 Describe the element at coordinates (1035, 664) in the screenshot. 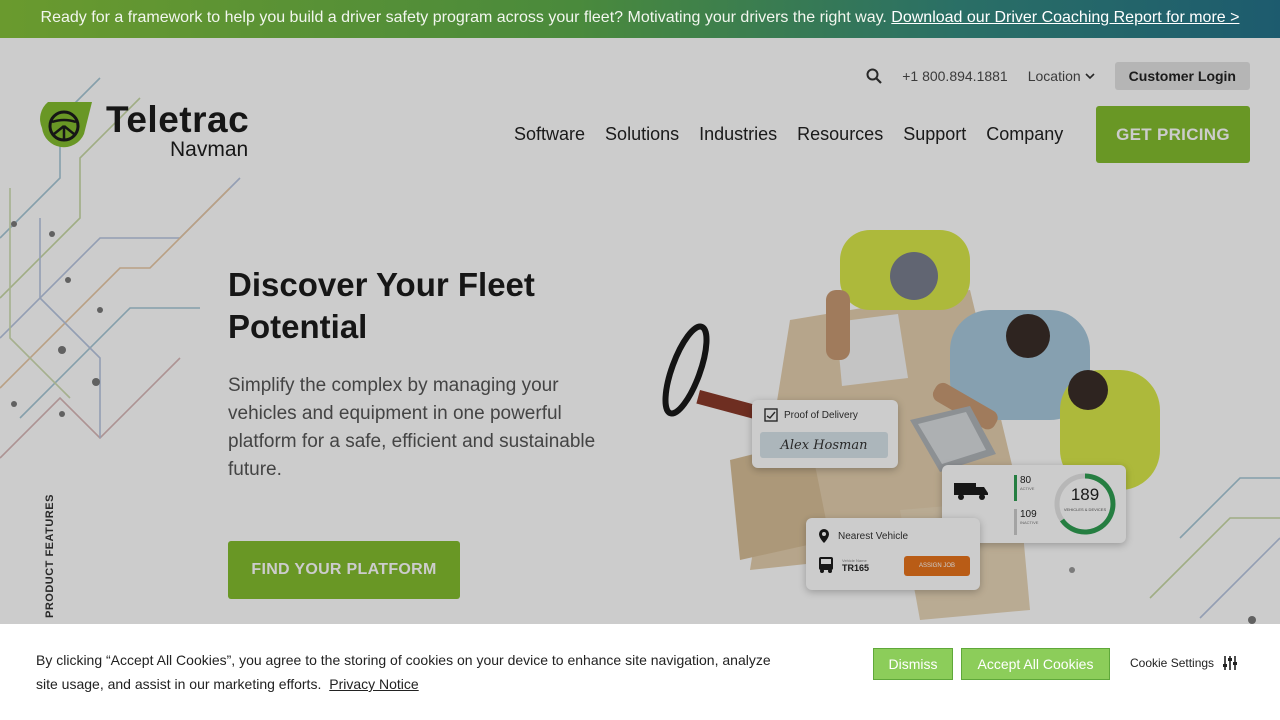

I see `accept-all-cookies-button: Accept All Cookies` at that location.